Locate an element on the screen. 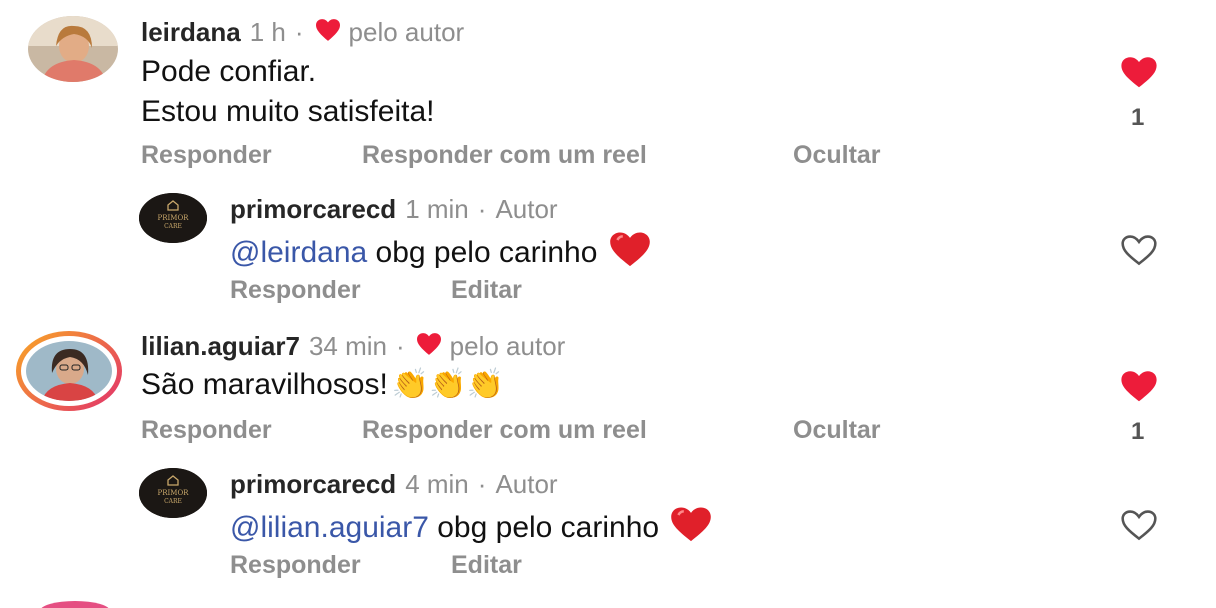 The width and height of the screenshot is (1216, 608). comment-text: São maravilhosos! 👏👏👏 is located at coordinates (322, 384).